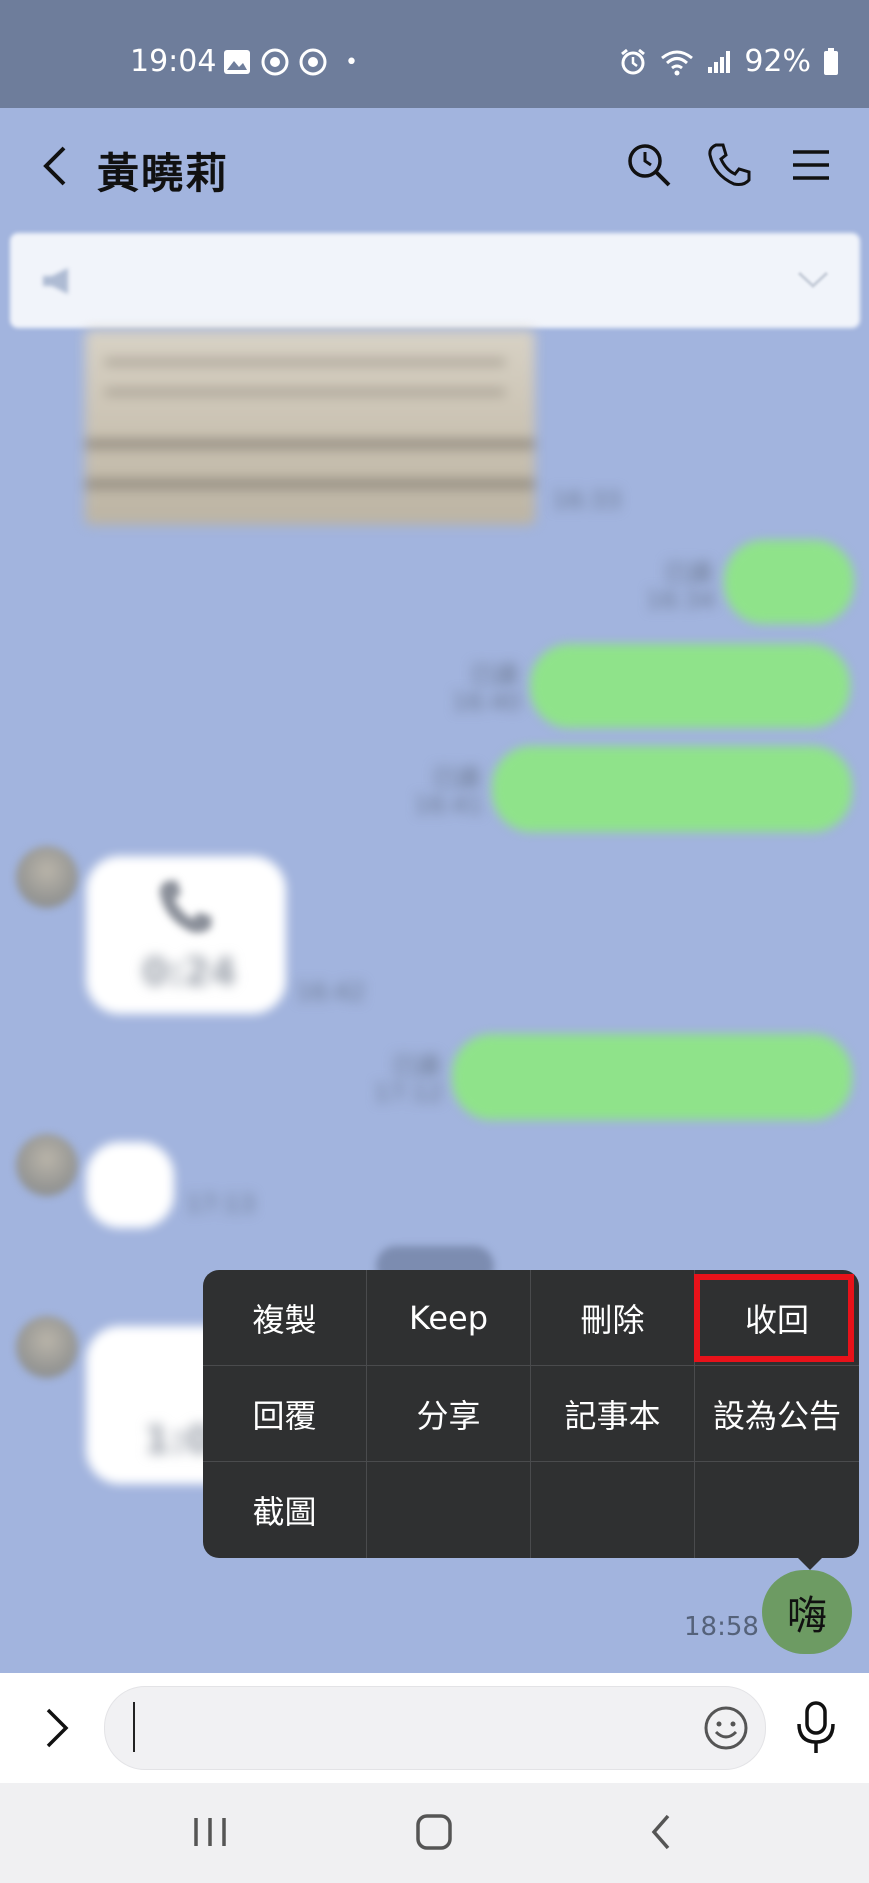 The height and width of the screenshot is (1883, 869). Describe the element at coordinates (721, 1627) in the screenshot. I see `selected-message-time: 18:58` at that location.